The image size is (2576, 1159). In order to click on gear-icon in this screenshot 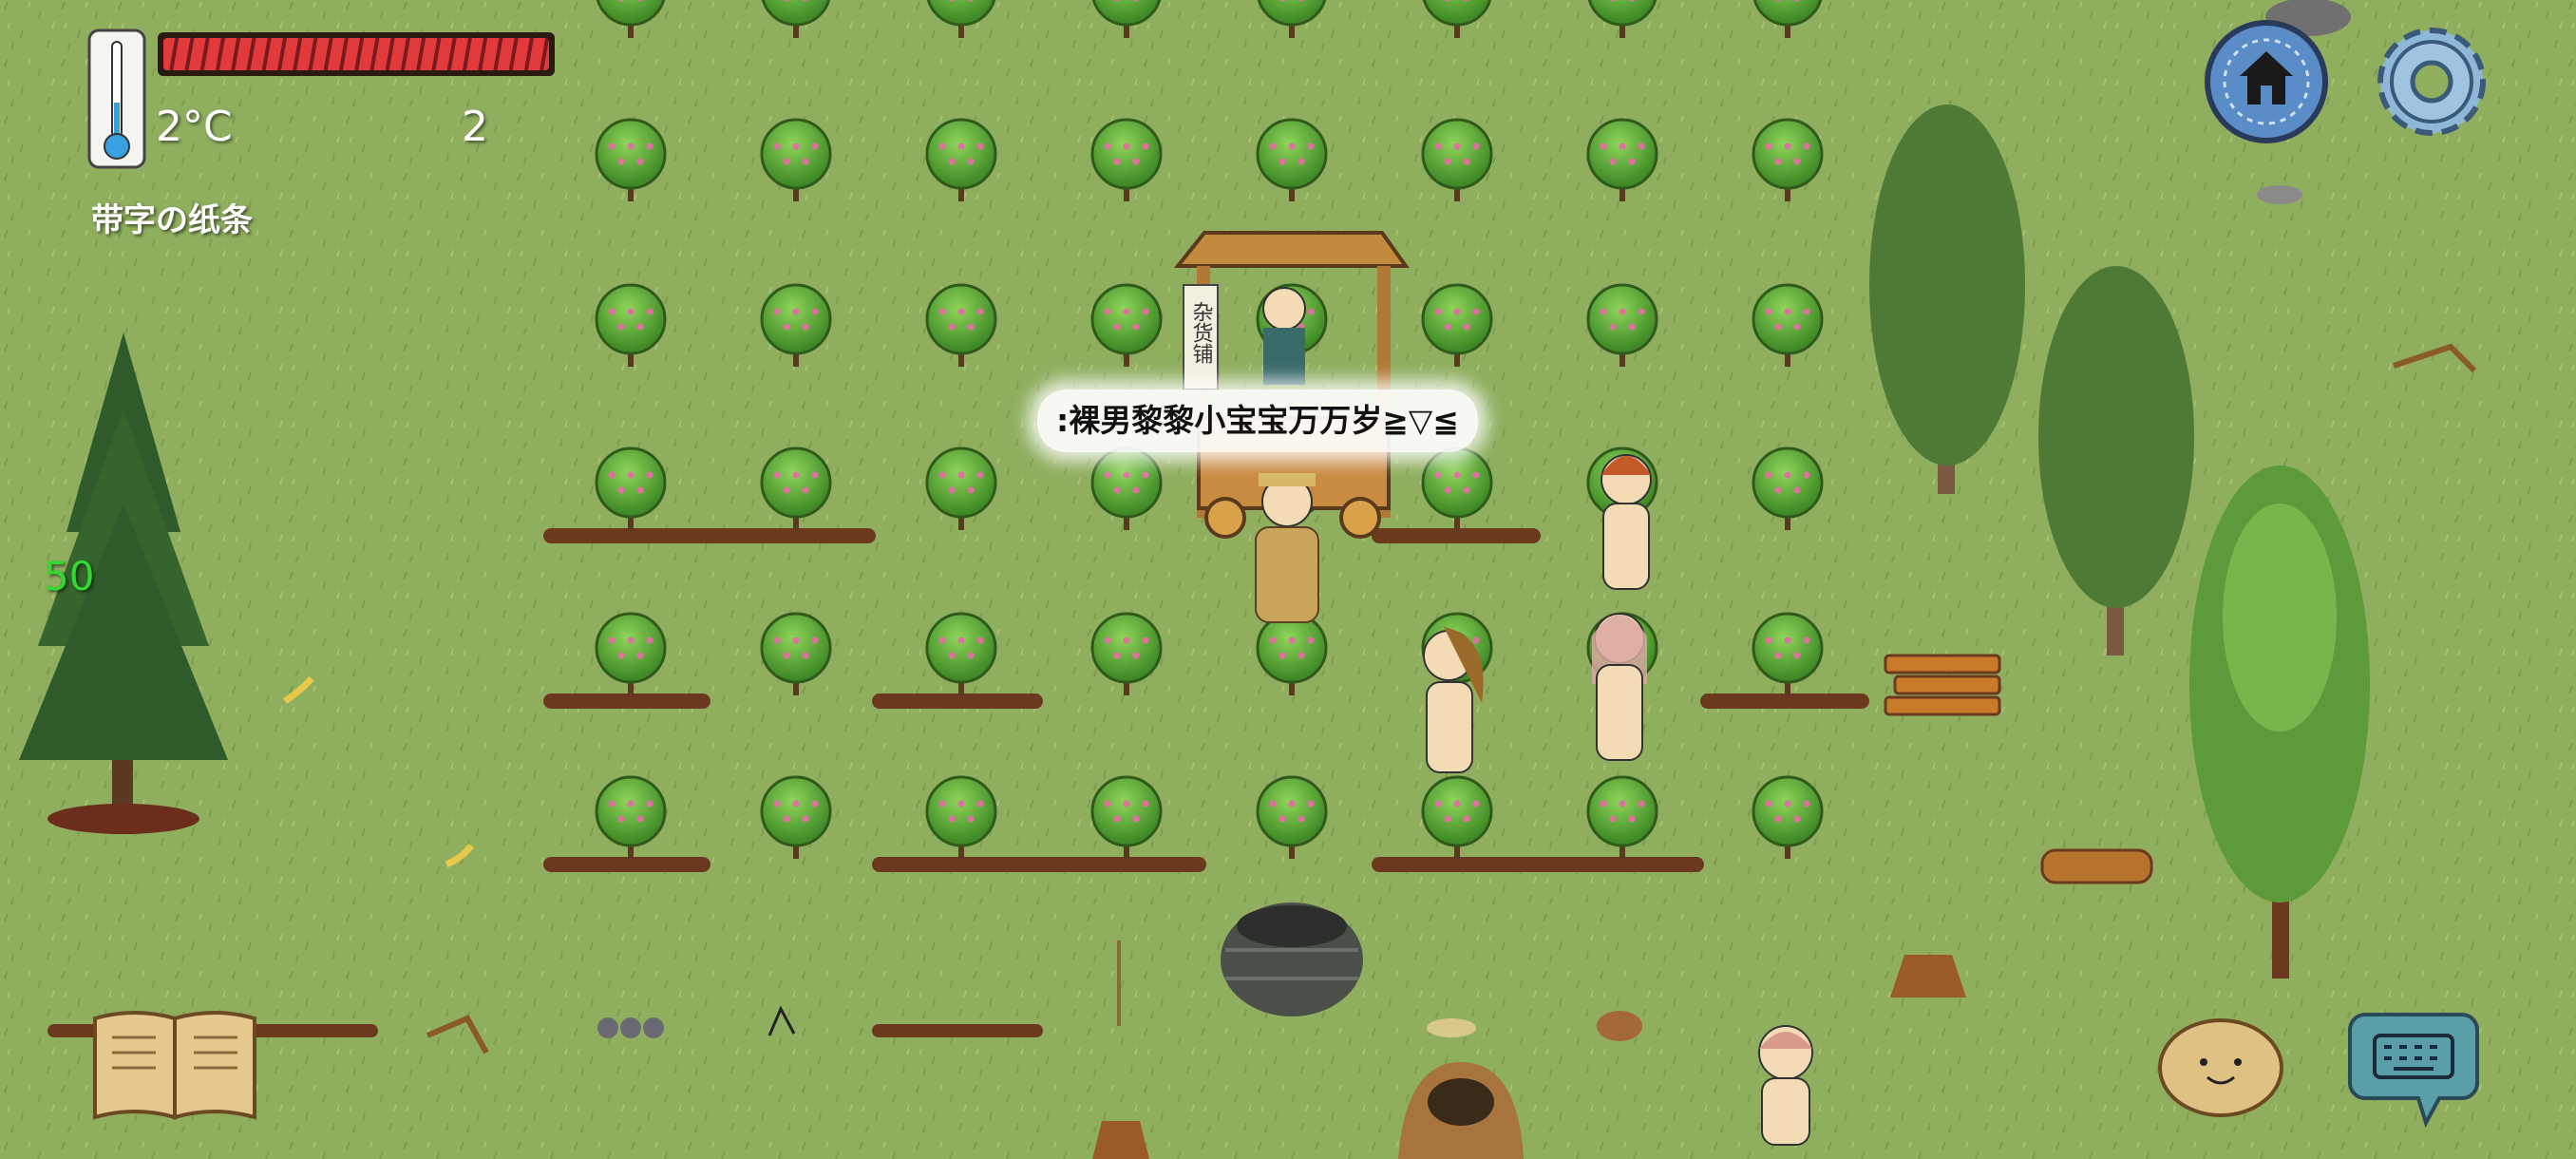, I will do `click(2431, 82)`.